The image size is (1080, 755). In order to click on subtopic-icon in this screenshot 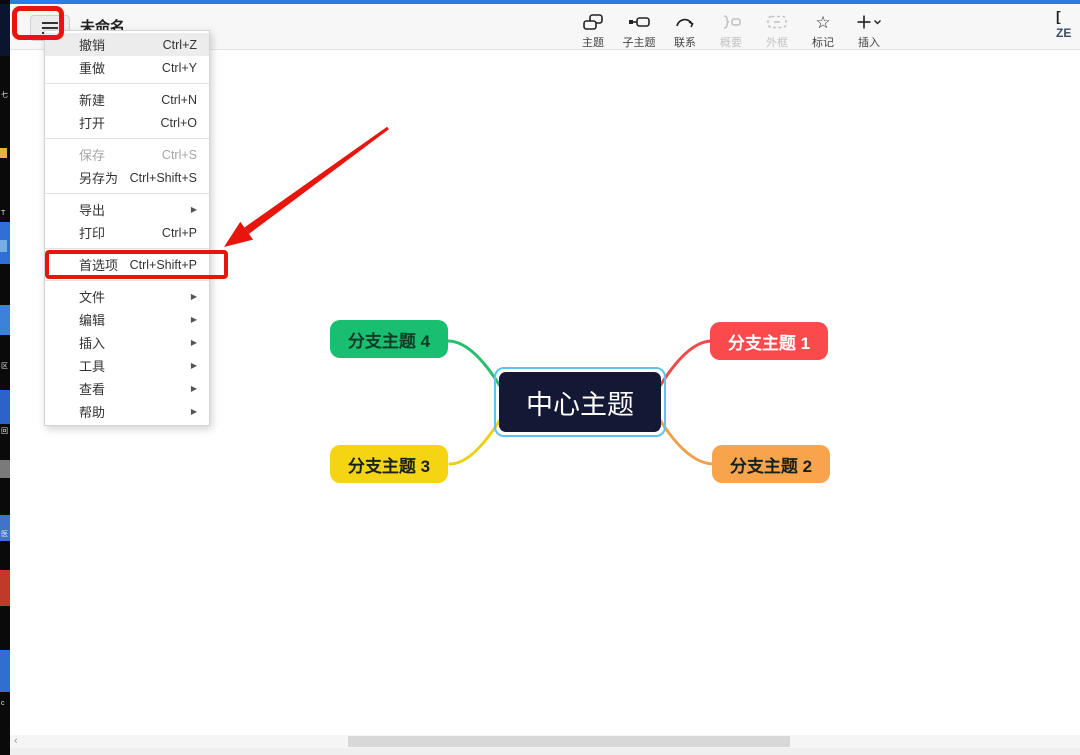, I will do `click(639, 22)`.